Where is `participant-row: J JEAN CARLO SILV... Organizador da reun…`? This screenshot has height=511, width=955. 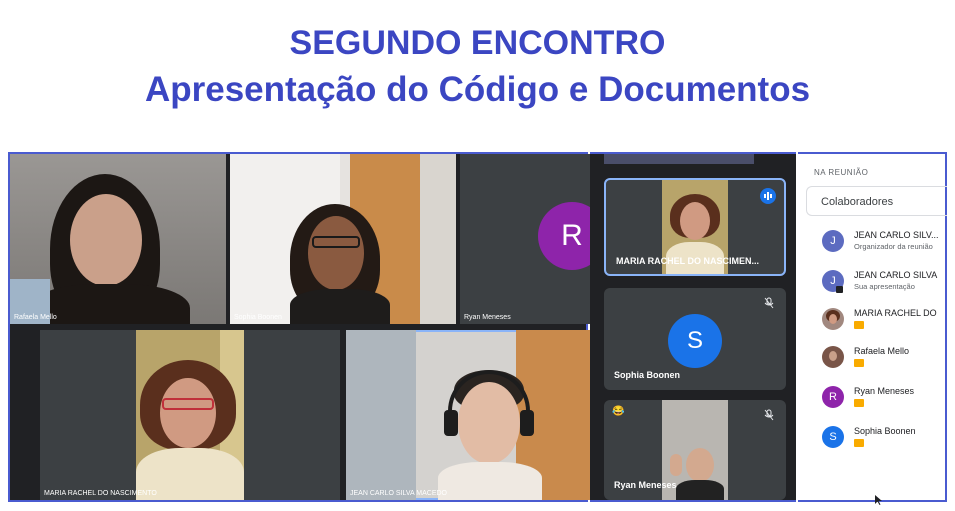
participant-row: J JEAN CARLO SILV... Organizador da reun… is located at coordinates (871, 246).